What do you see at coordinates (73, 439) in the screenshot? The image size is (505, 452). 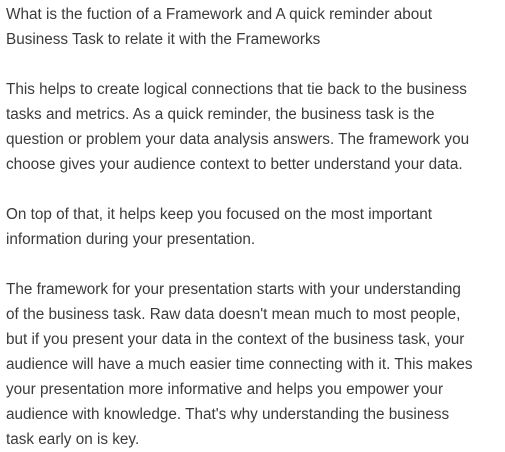 I see `text-line: task early on is key.` at bounding box center [73, 439].